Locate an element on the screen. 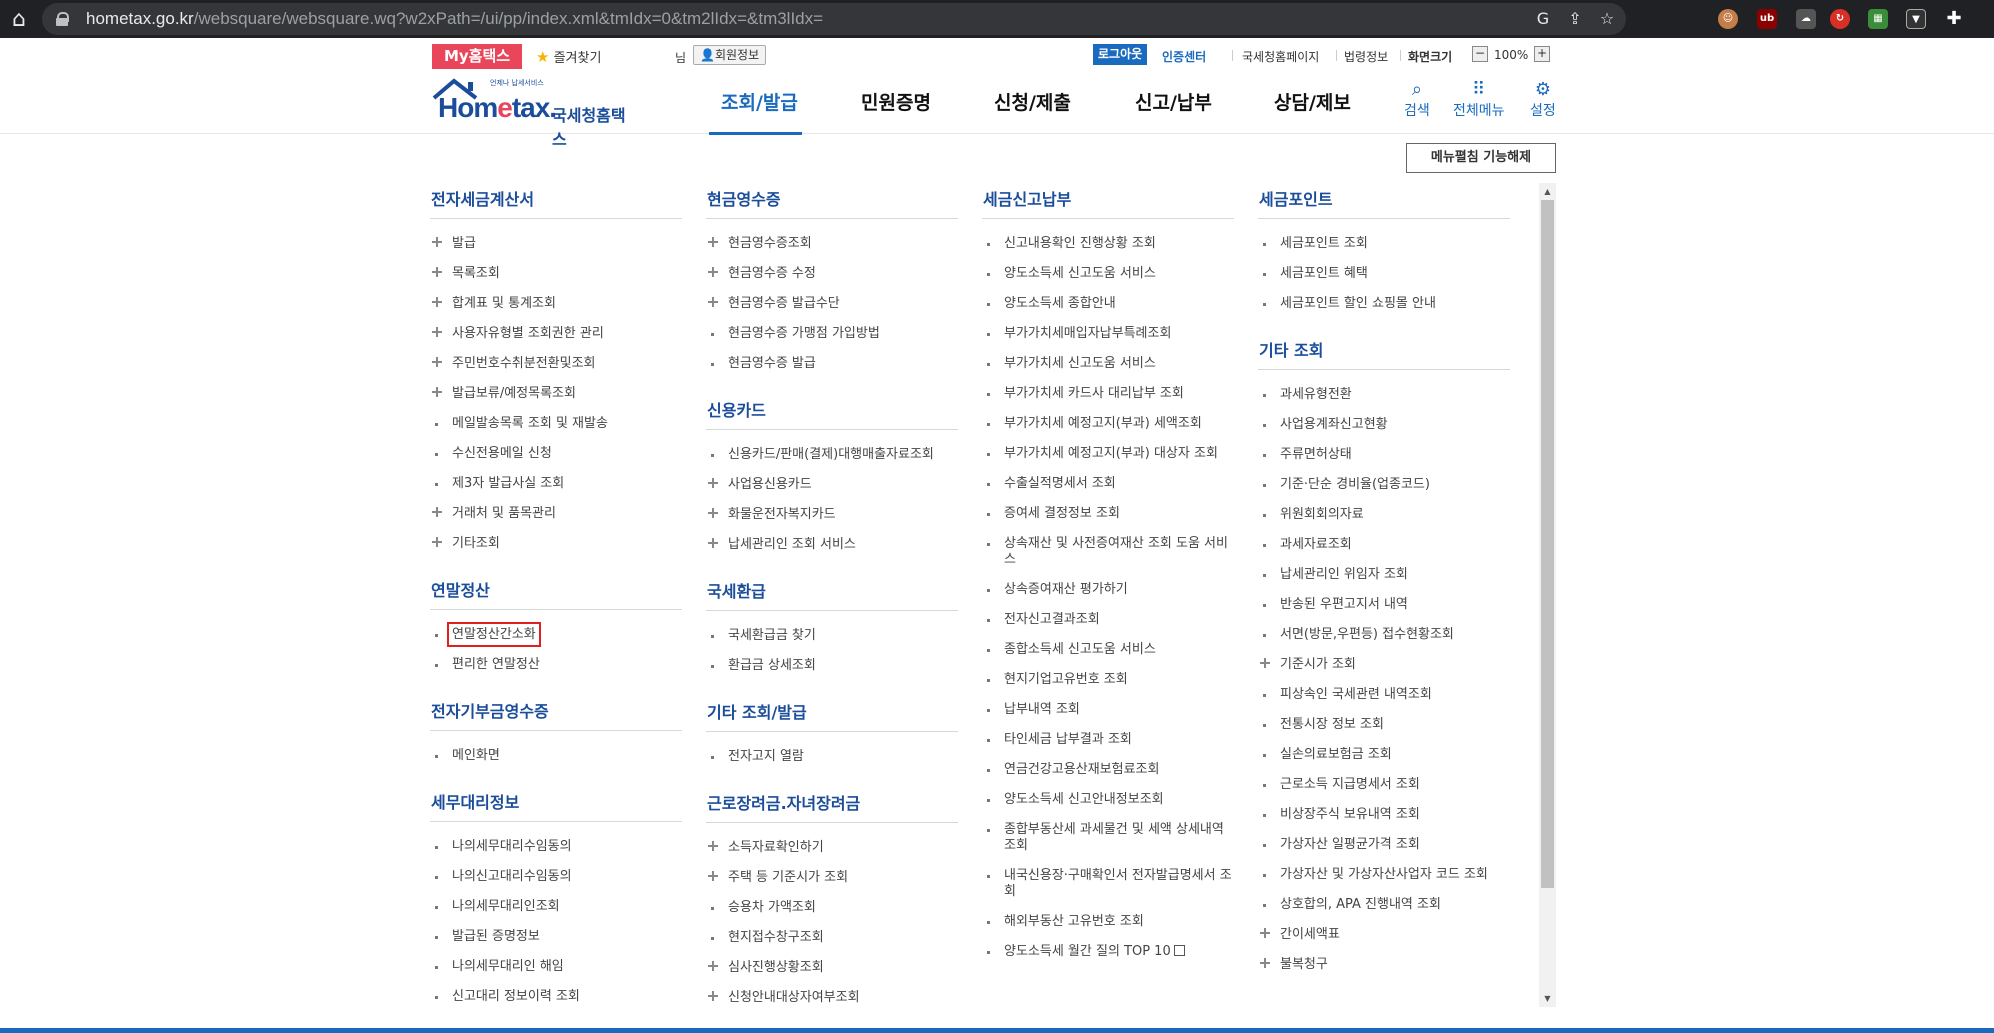 The image size is (1994, 1033). section-title: 현금영수증 is located at coordinates (832, 202).